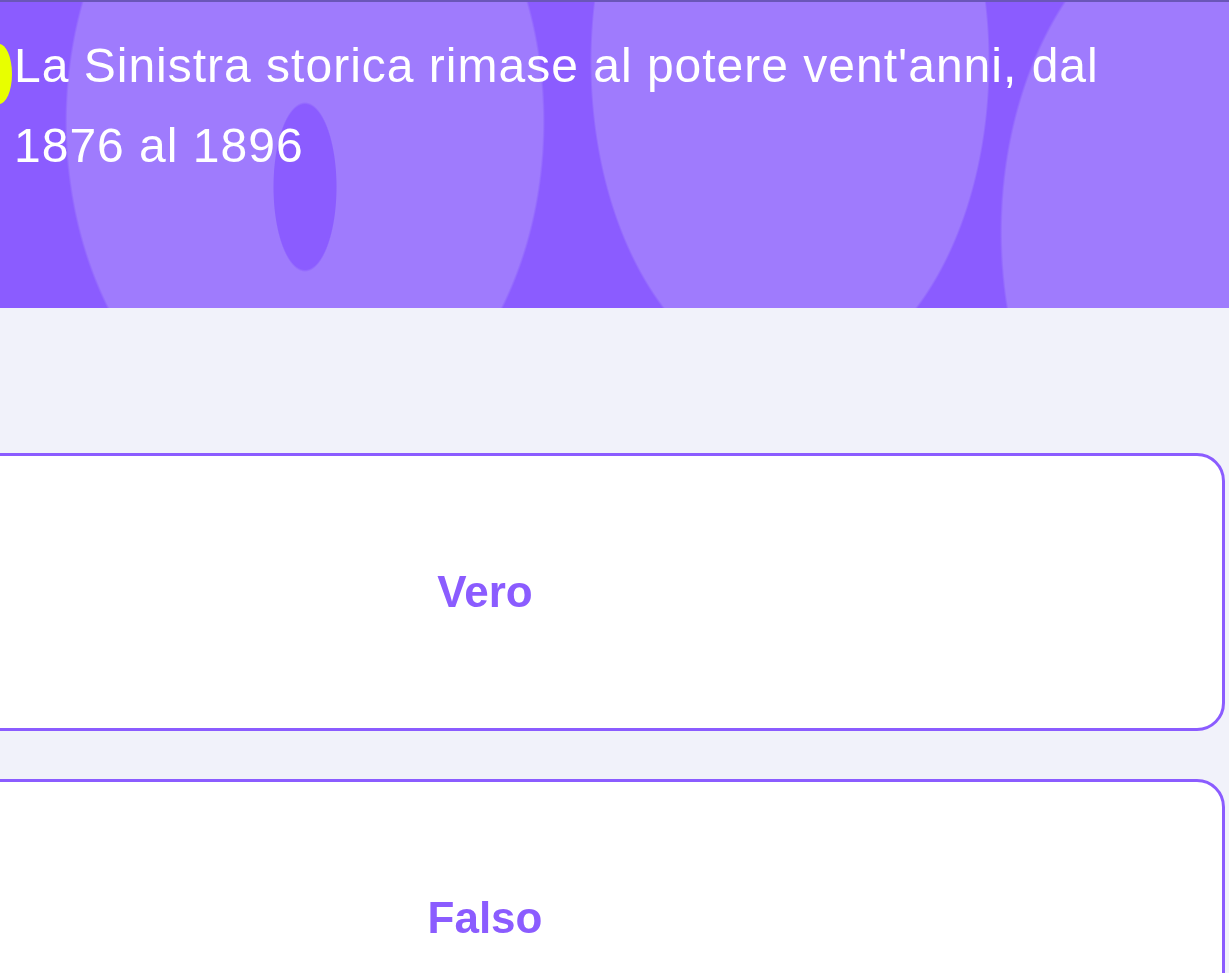 The image size is (1229, 973). I want to click on question-text: La Sinistra storica rimase al potere vent'anni, dal 1876 al 1896, so click(557, 106).